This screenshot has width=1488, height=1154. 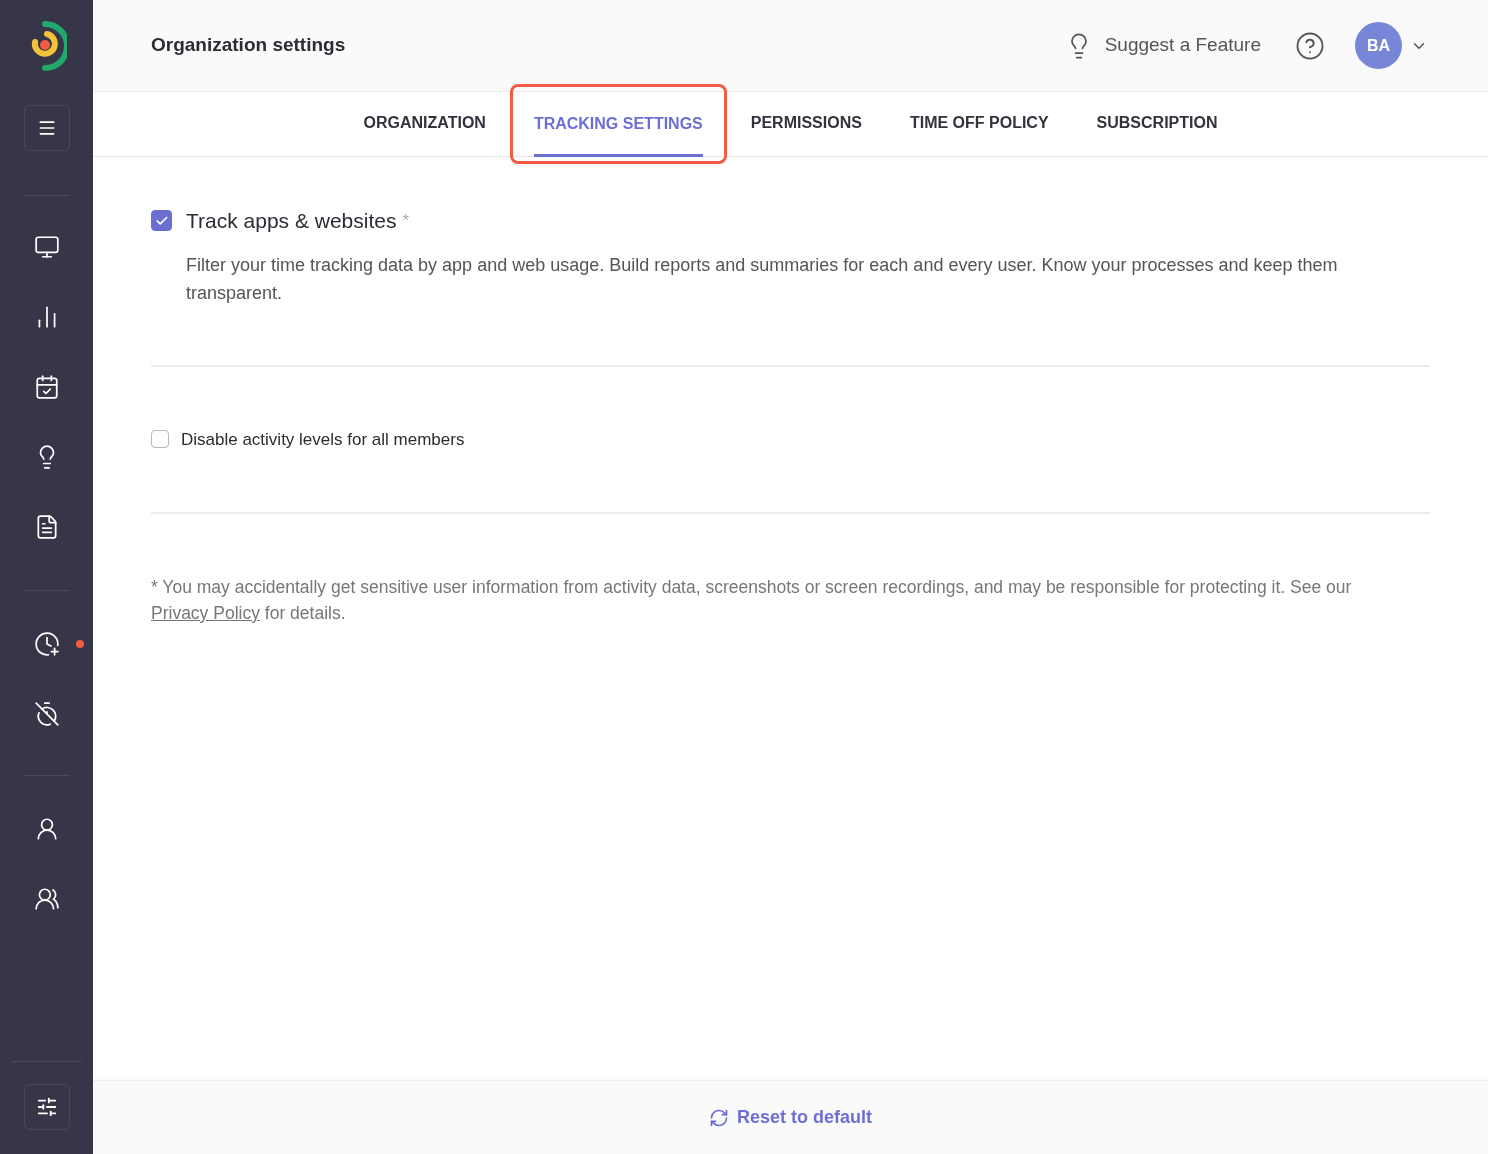 What do you see at coordinates (790, 1117) in the screenshot?
I see `reset-button: Reset to default` at bounding box center [790, 1117].